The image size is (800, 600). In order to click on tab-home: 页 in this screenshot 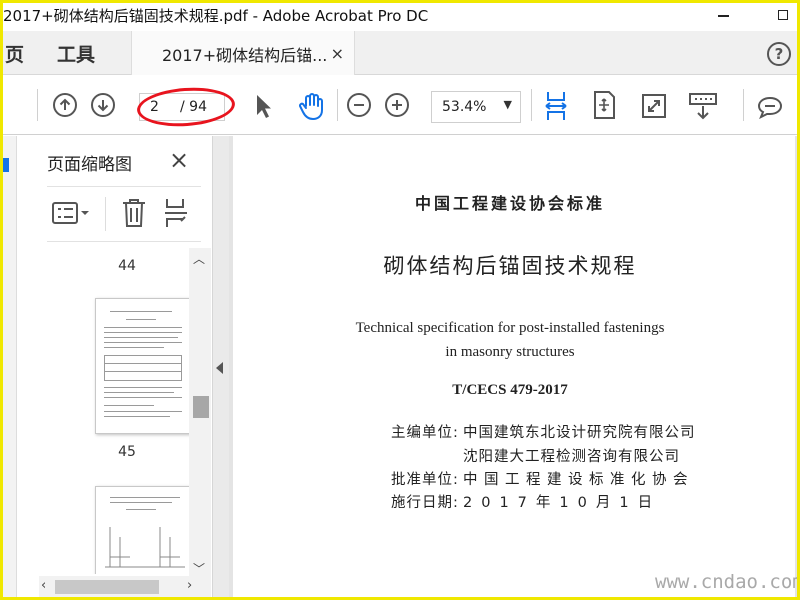, I will do `click(14, 53)`.